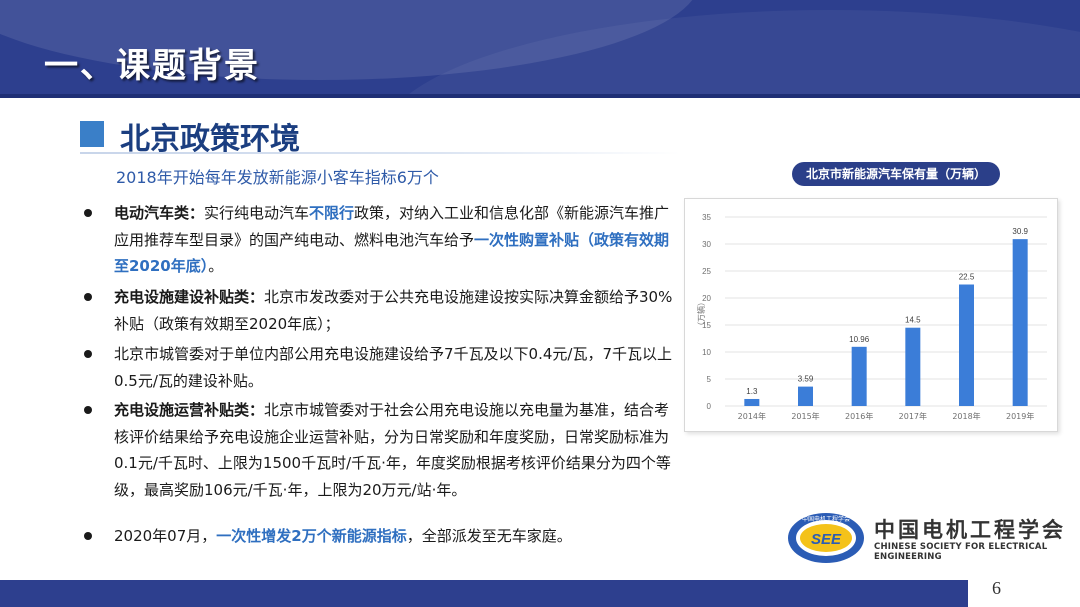  I want to click on emblem-letters: SEE, so click(826, 539).